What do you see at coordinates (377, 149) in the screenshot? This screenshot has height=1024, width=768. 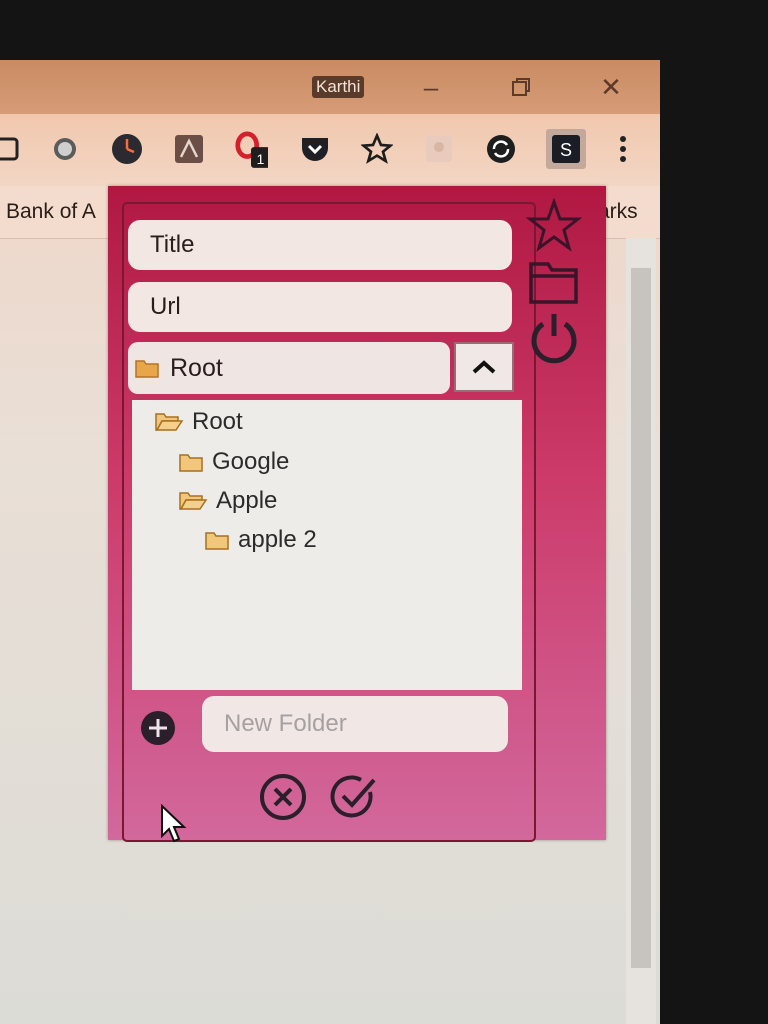 I see `bookmark-star-icon` at bounding box center [377, 149].